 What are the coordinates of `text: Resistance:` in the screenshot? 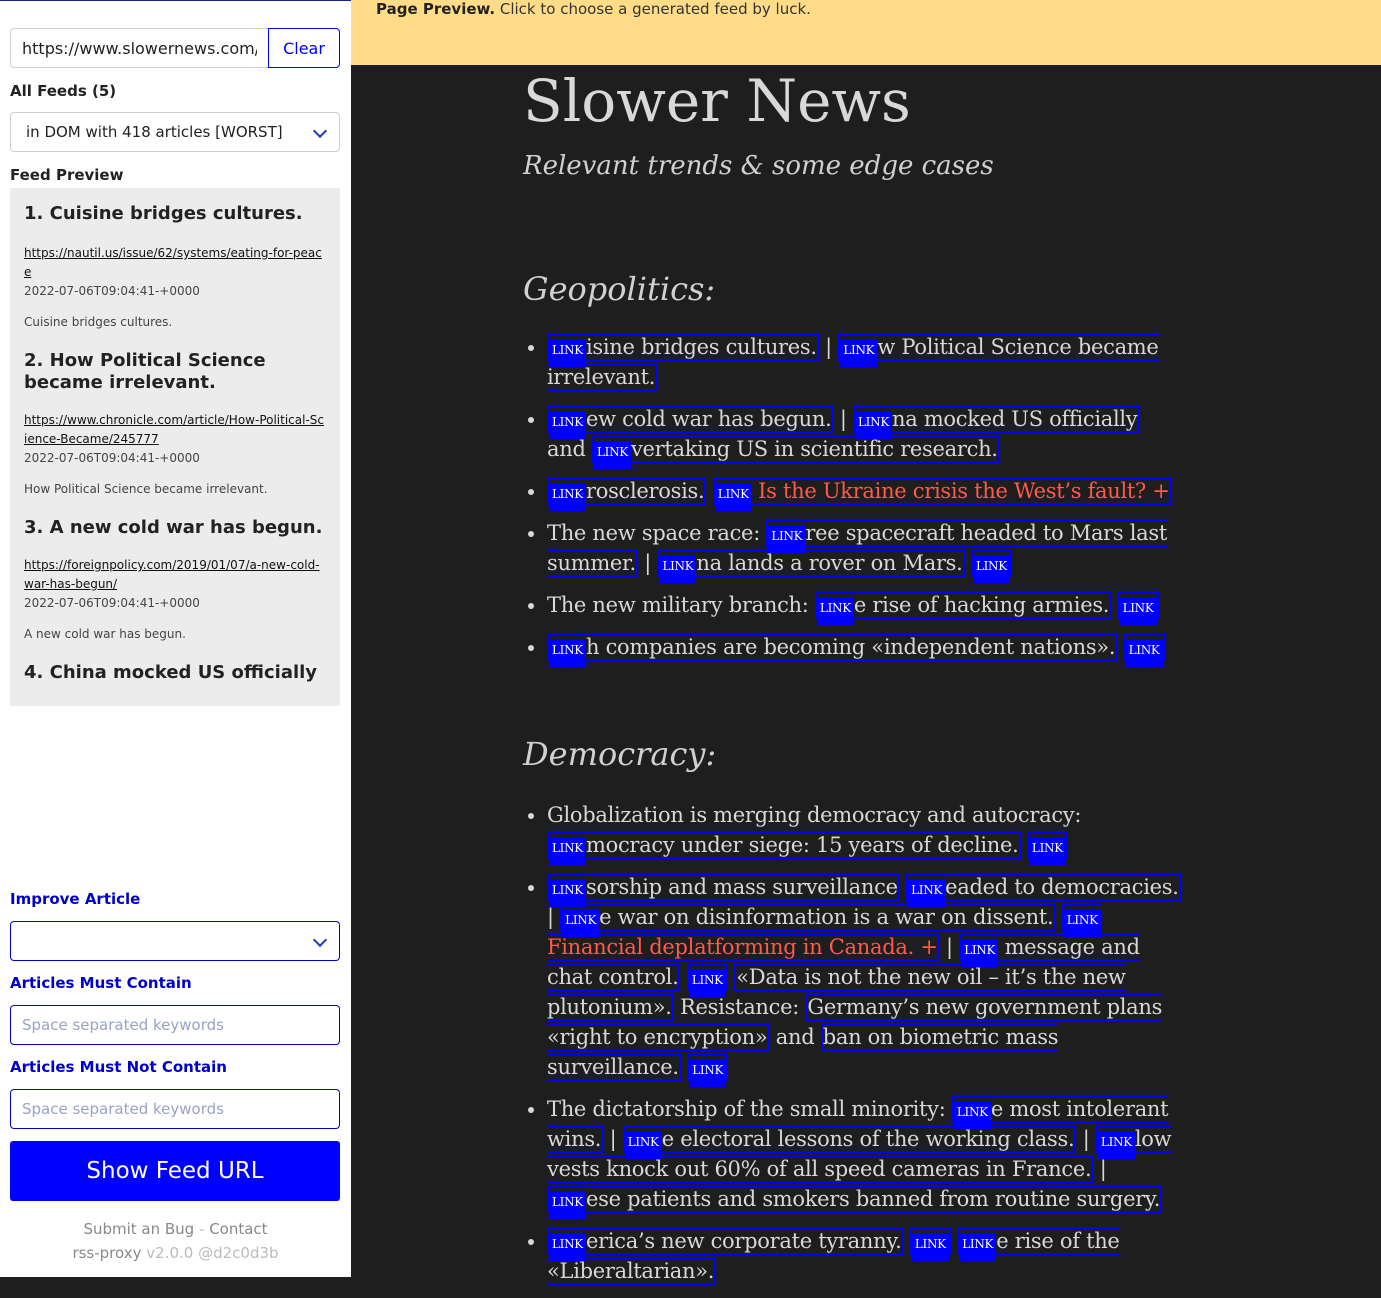 It's located at (739, 1007).